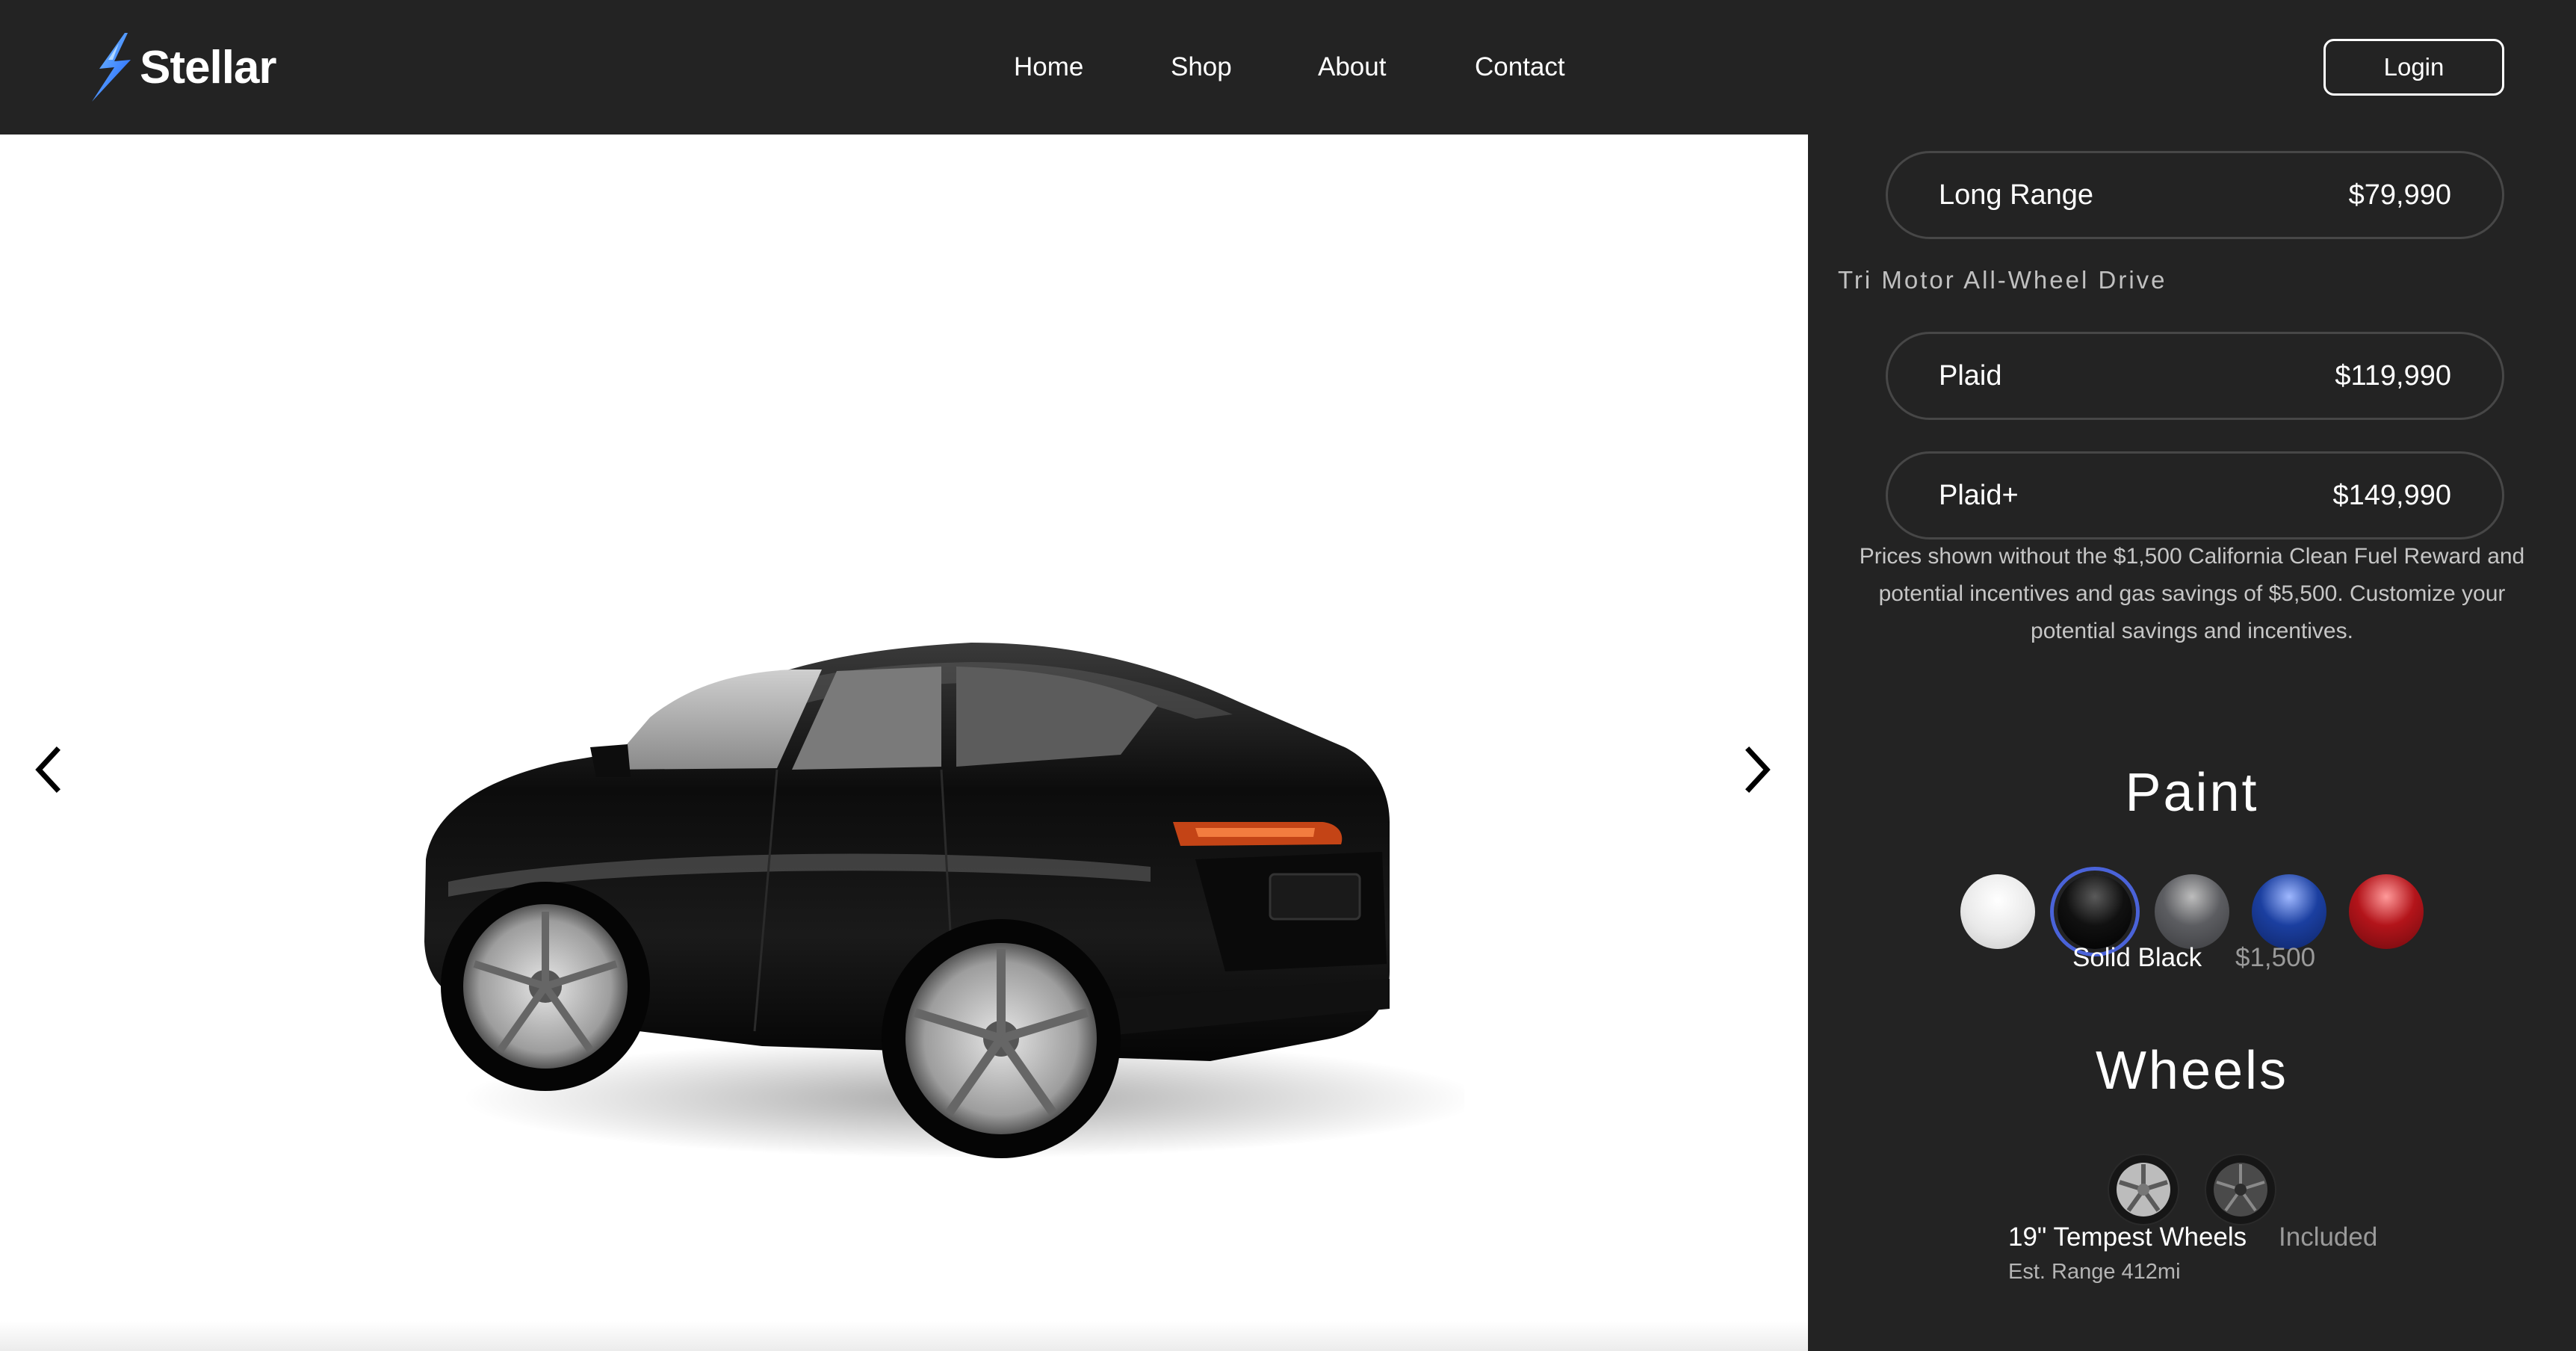  I want to click on paint-title: Paint, so click(2192, 793).